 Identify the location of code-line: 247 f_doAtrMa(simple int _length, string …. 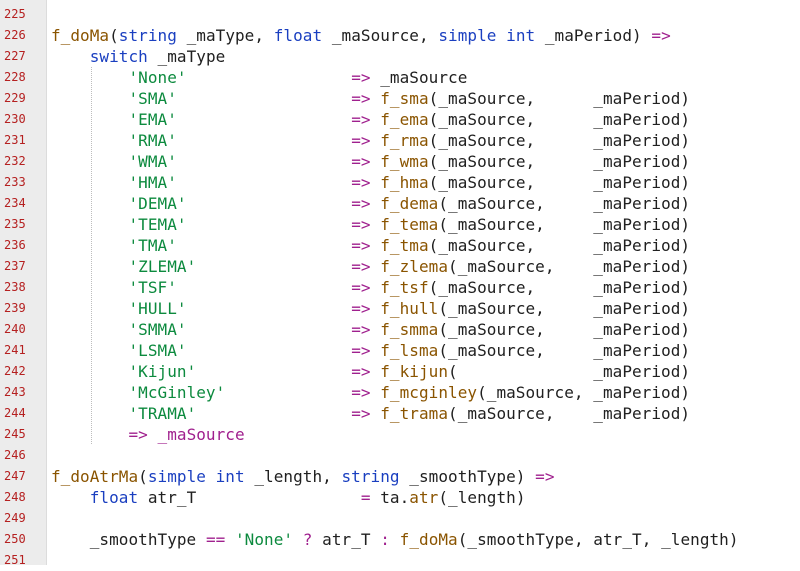
(400, 476).